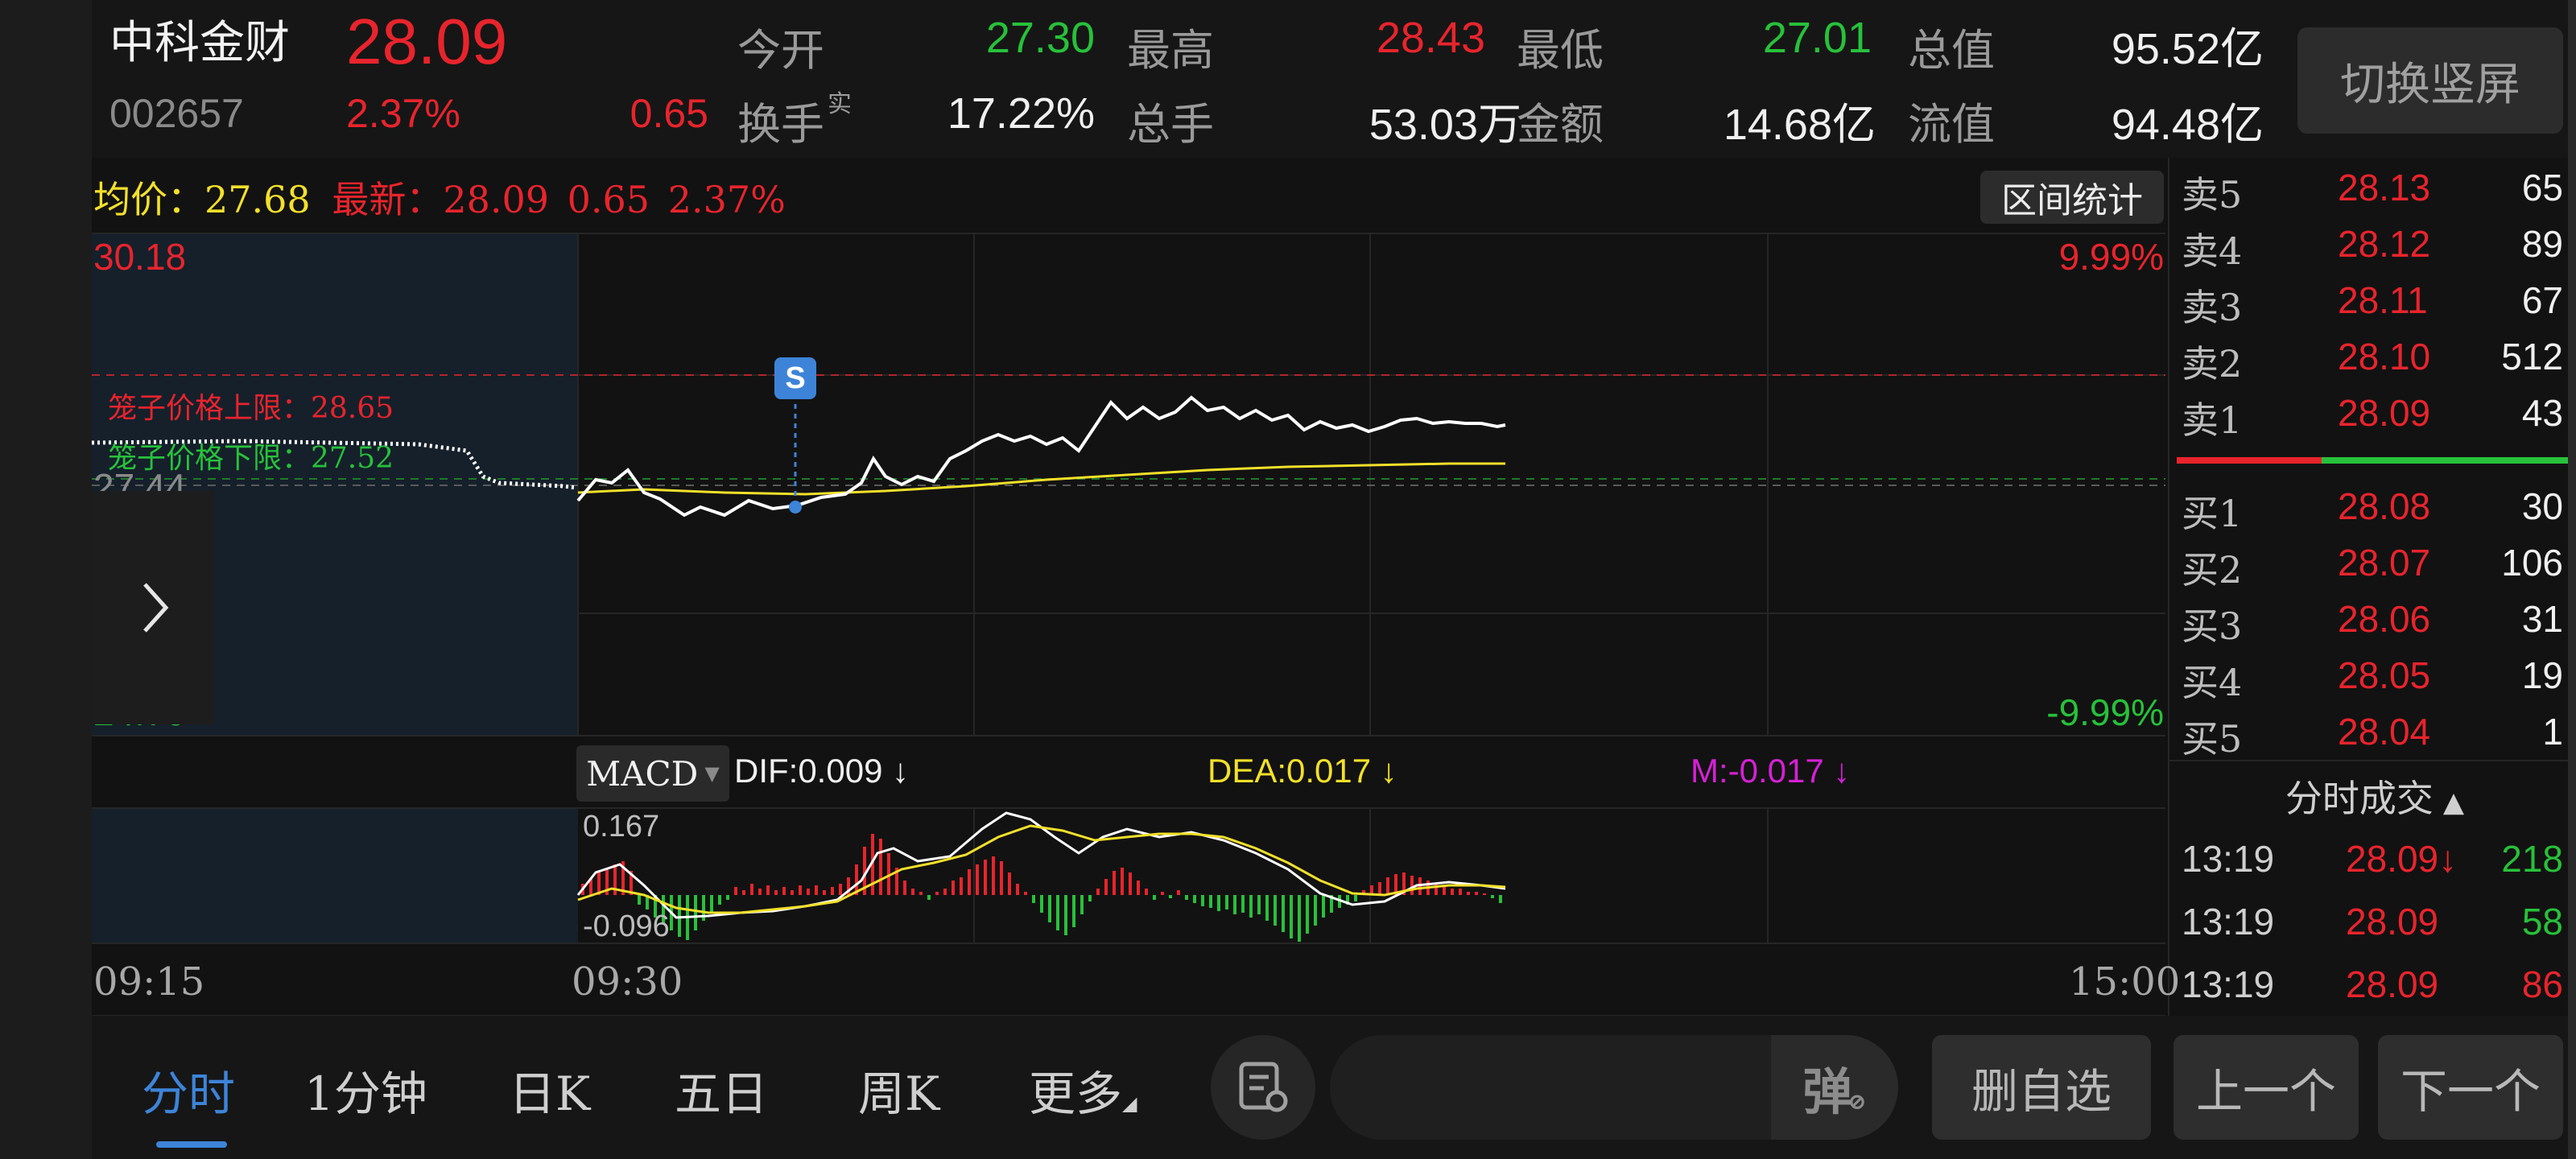 Image resolution: width=2576 pixels, height=1159 pixels. What do you see at coordinates (2470, 1087) in the screenshot?
I see `next-stock-button: 下一个` at bounding box center [2470, 1087].